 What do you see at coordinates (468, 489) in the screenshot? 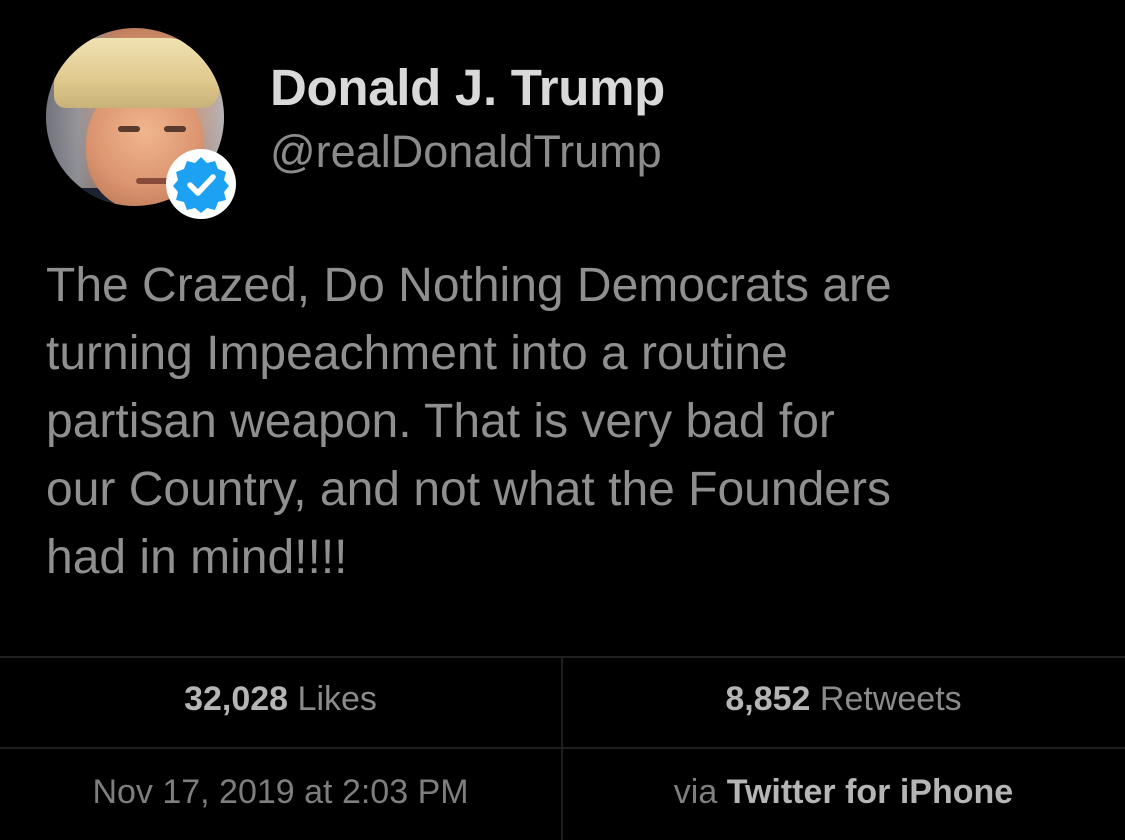
I see `tweet-text-line: our Country, and not what the Founders` at bounding box center [468, 489].